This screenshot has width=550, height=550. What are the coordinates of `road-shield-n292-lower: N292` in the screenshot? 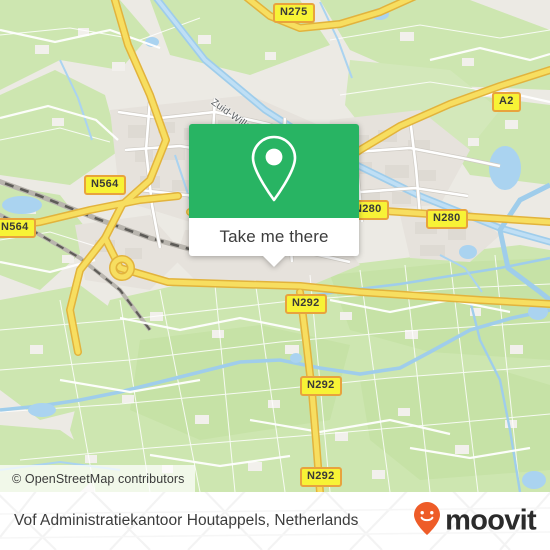 It's located at (321, 477).